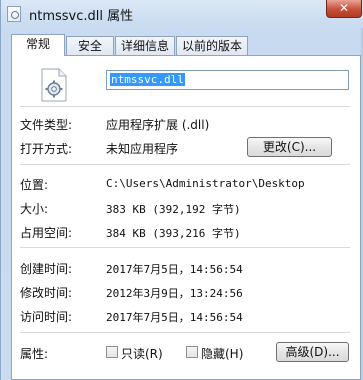 The image size is (363, 380). What do you see at coordinates (142, 354) in the screenshot?
I see `readonly-label: 只读(R)` at bounding box center [142, 354].